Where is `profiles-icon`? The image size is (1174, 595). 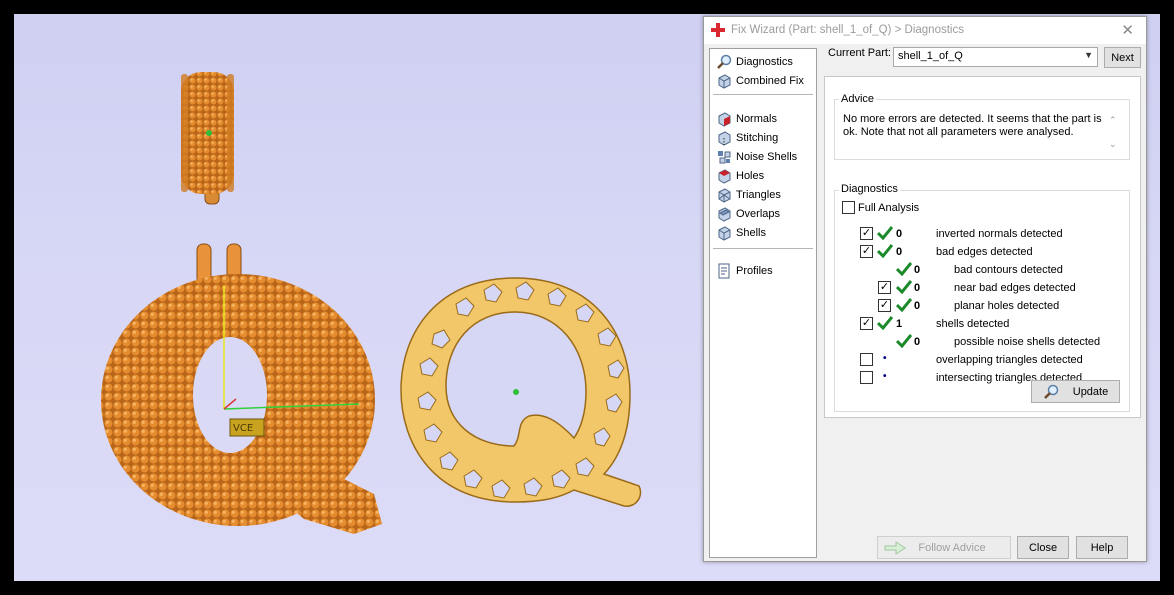 profiles-icon is located at coordinates (724, 271).